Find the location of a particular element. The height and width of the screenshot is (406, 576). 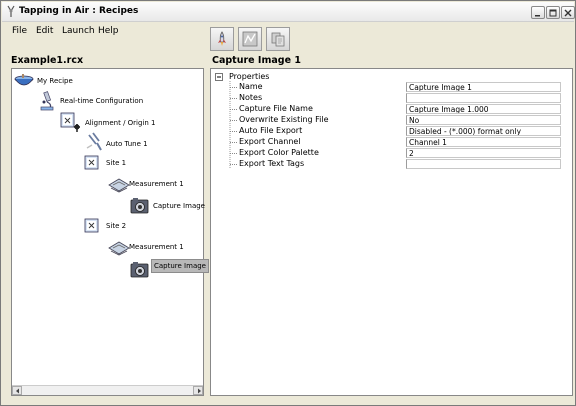

launch-button is located at coordinates (222, 39).